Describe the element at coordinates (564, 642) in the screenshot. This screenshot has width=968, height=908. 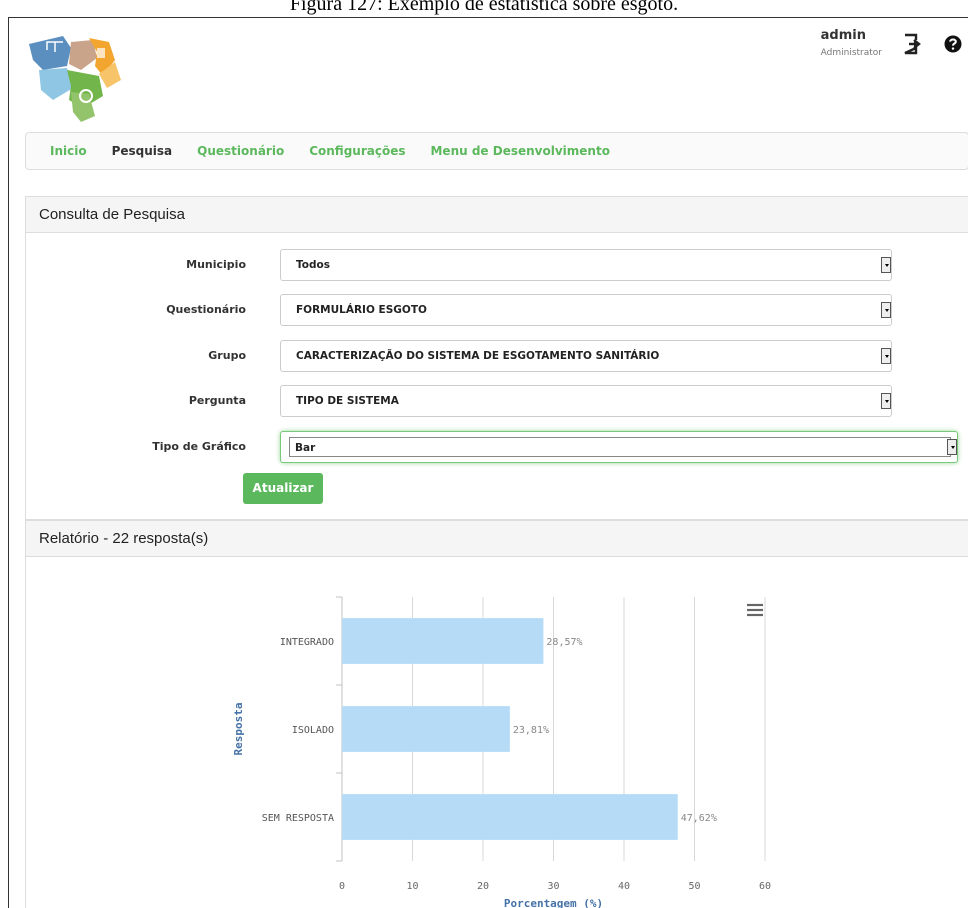
I see `data-label: 28,57%` at that location.